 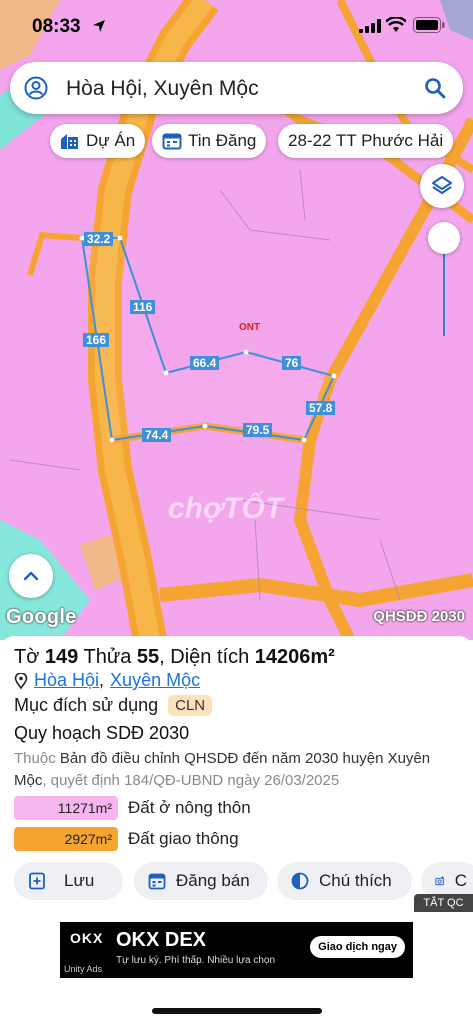 I want to click on ad-logo: OKX, so click(x=87, y=938).